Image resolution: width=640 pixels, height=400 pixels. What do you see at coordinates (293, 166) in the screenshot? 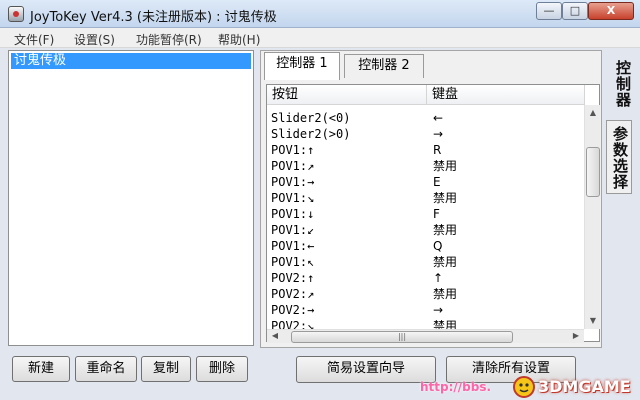
I see `row-button-cell: POV1:↗` at bounding box center [293, 166].